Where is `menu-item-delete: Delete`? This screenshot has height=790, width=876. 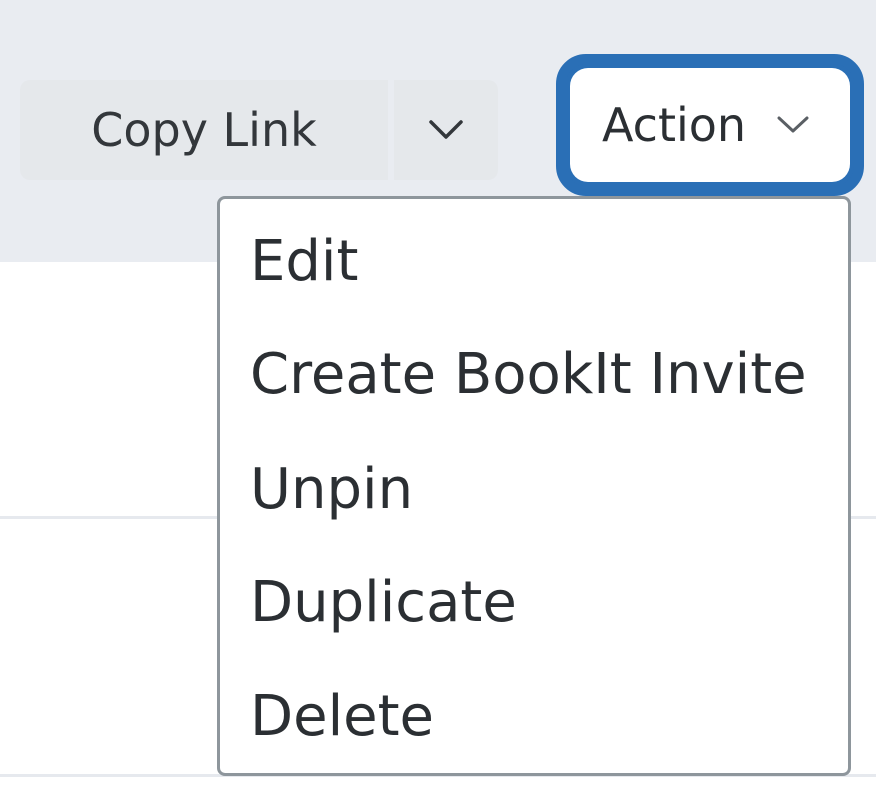
menu-item-delete: Delete is located at coordinates (342, 716).